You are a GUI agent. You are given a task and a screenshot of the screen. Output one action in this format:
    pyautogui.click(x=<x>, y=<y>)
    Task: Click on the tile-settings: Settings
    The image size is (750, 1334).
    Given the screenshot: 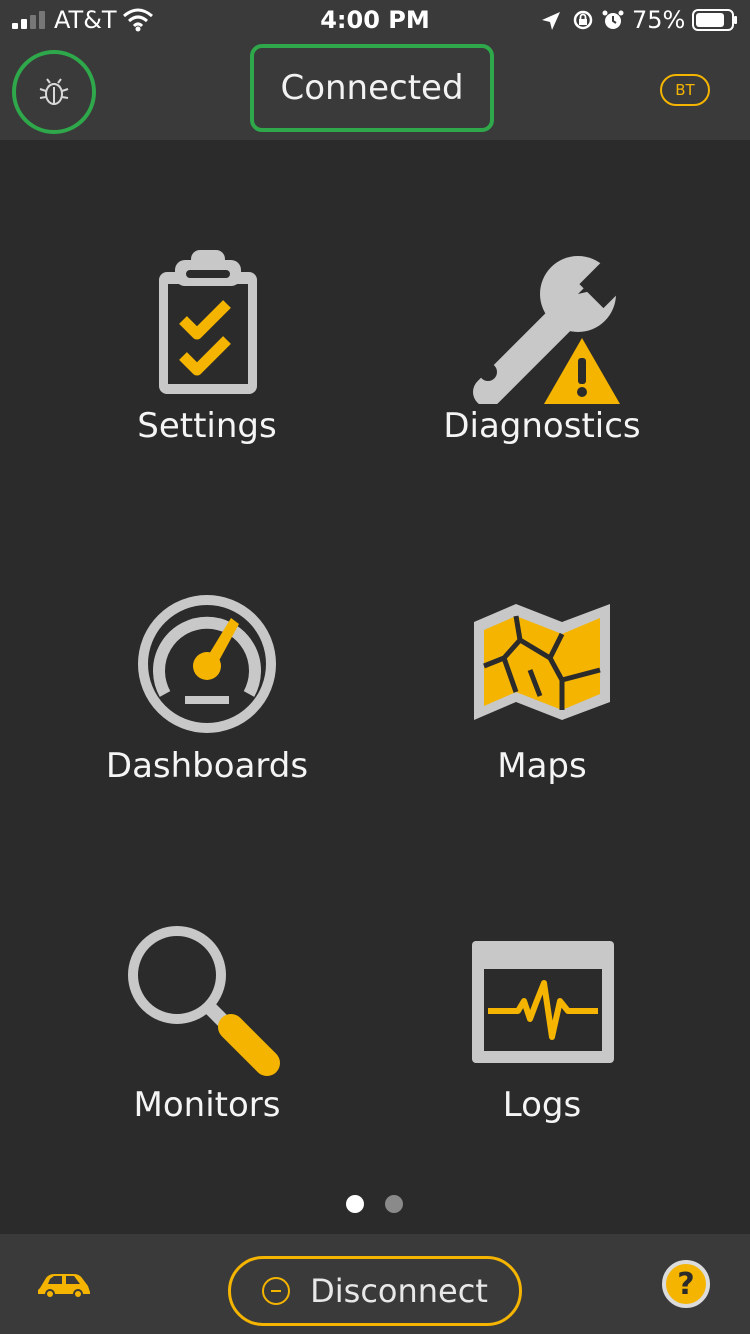 What is the action you would take?
    pyautogui.click(x=207, y=370)
    